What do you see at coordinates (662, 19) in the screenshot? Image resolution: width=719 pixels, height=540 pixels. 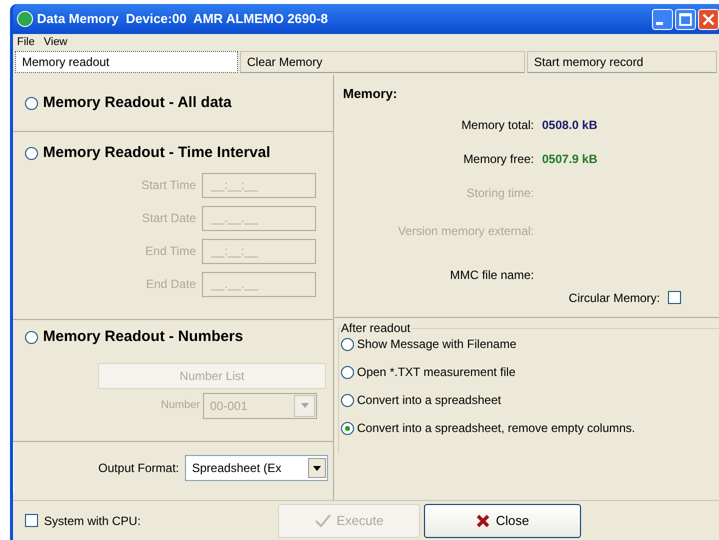 I see `minimize-button` at bounding box center [662, 19].